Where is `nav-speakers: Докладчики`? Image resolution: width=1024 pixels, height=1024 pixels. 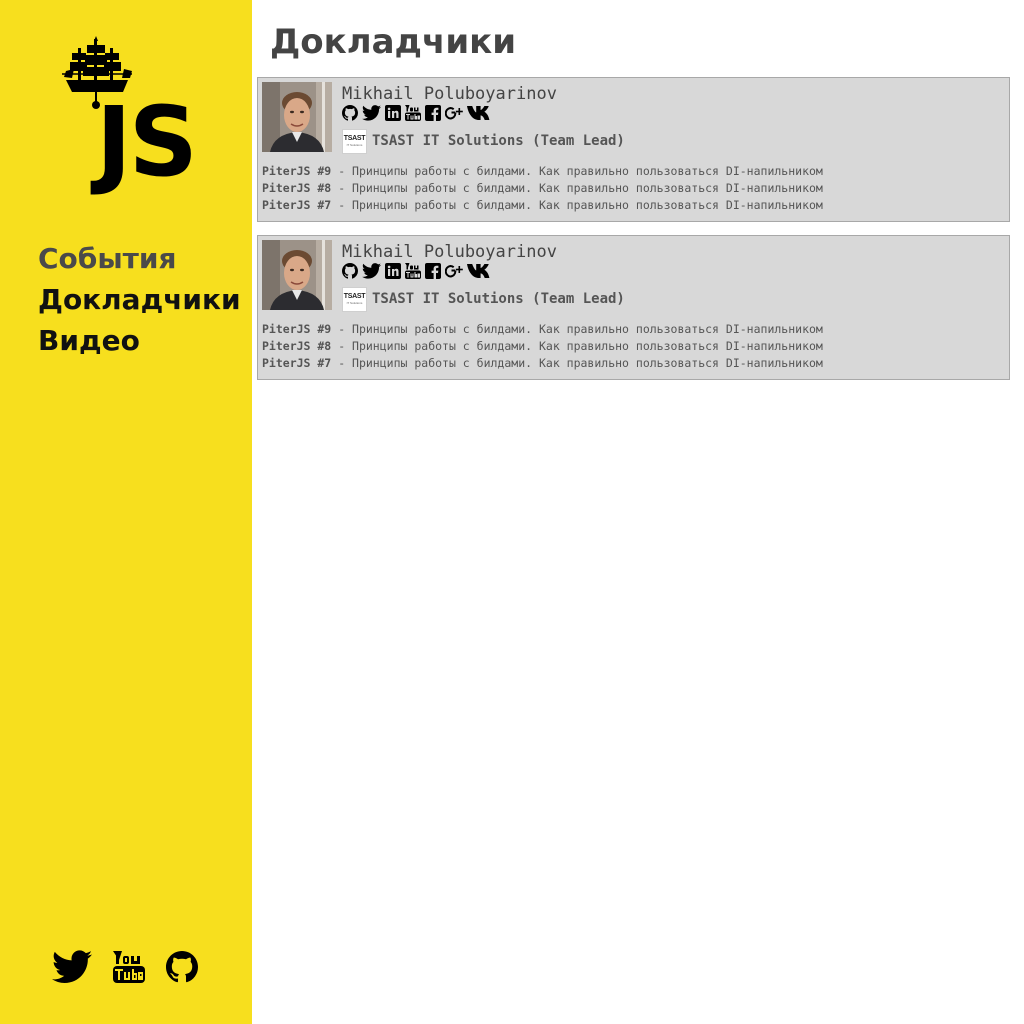 nav-speakers: Докладчики is located at coordinates (139, 299).